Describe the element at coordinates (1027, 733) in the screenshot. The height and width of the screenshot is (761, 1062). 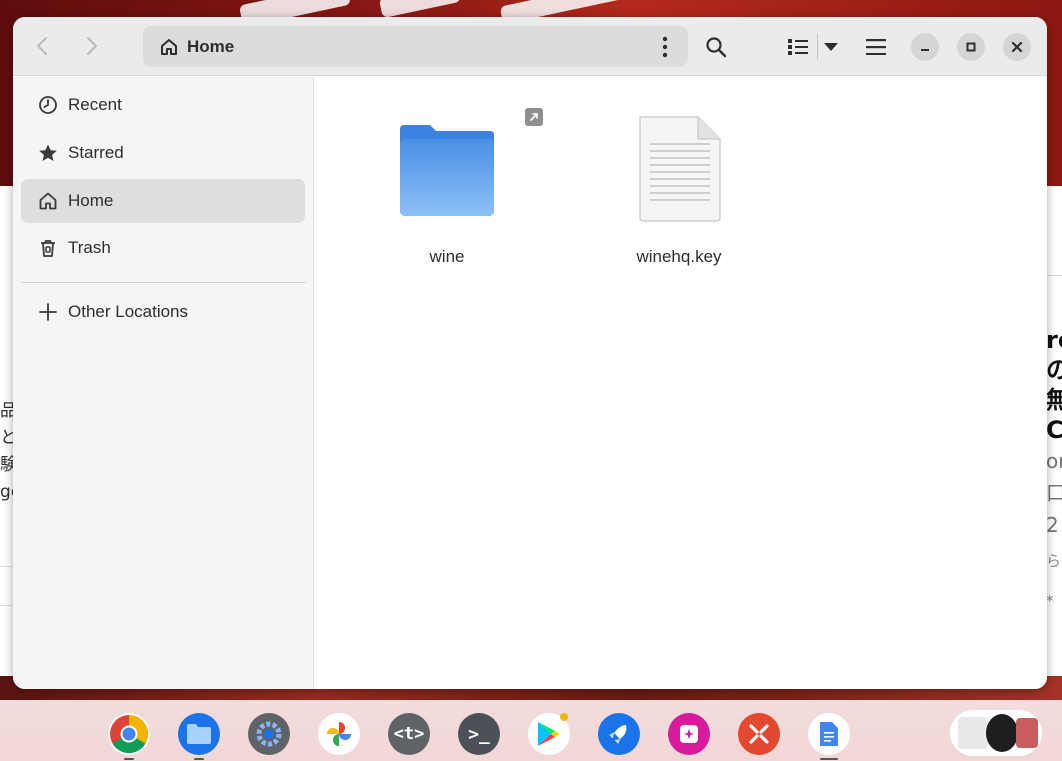
I see `tray-app-thumbnail` at that location.